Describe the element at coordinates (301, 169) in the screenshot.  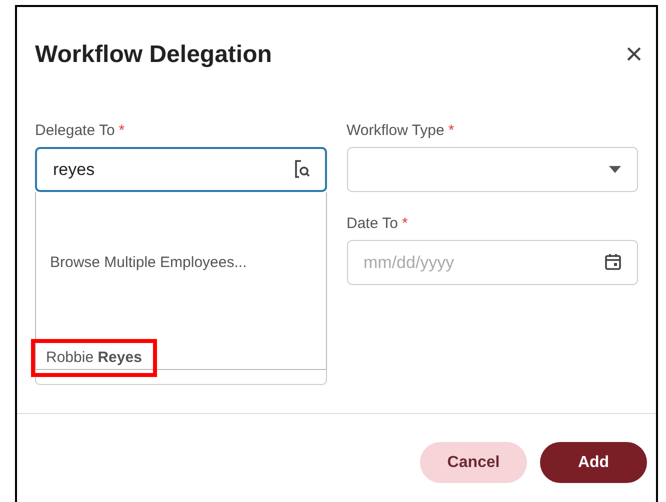
I see `search-icon` at that location.